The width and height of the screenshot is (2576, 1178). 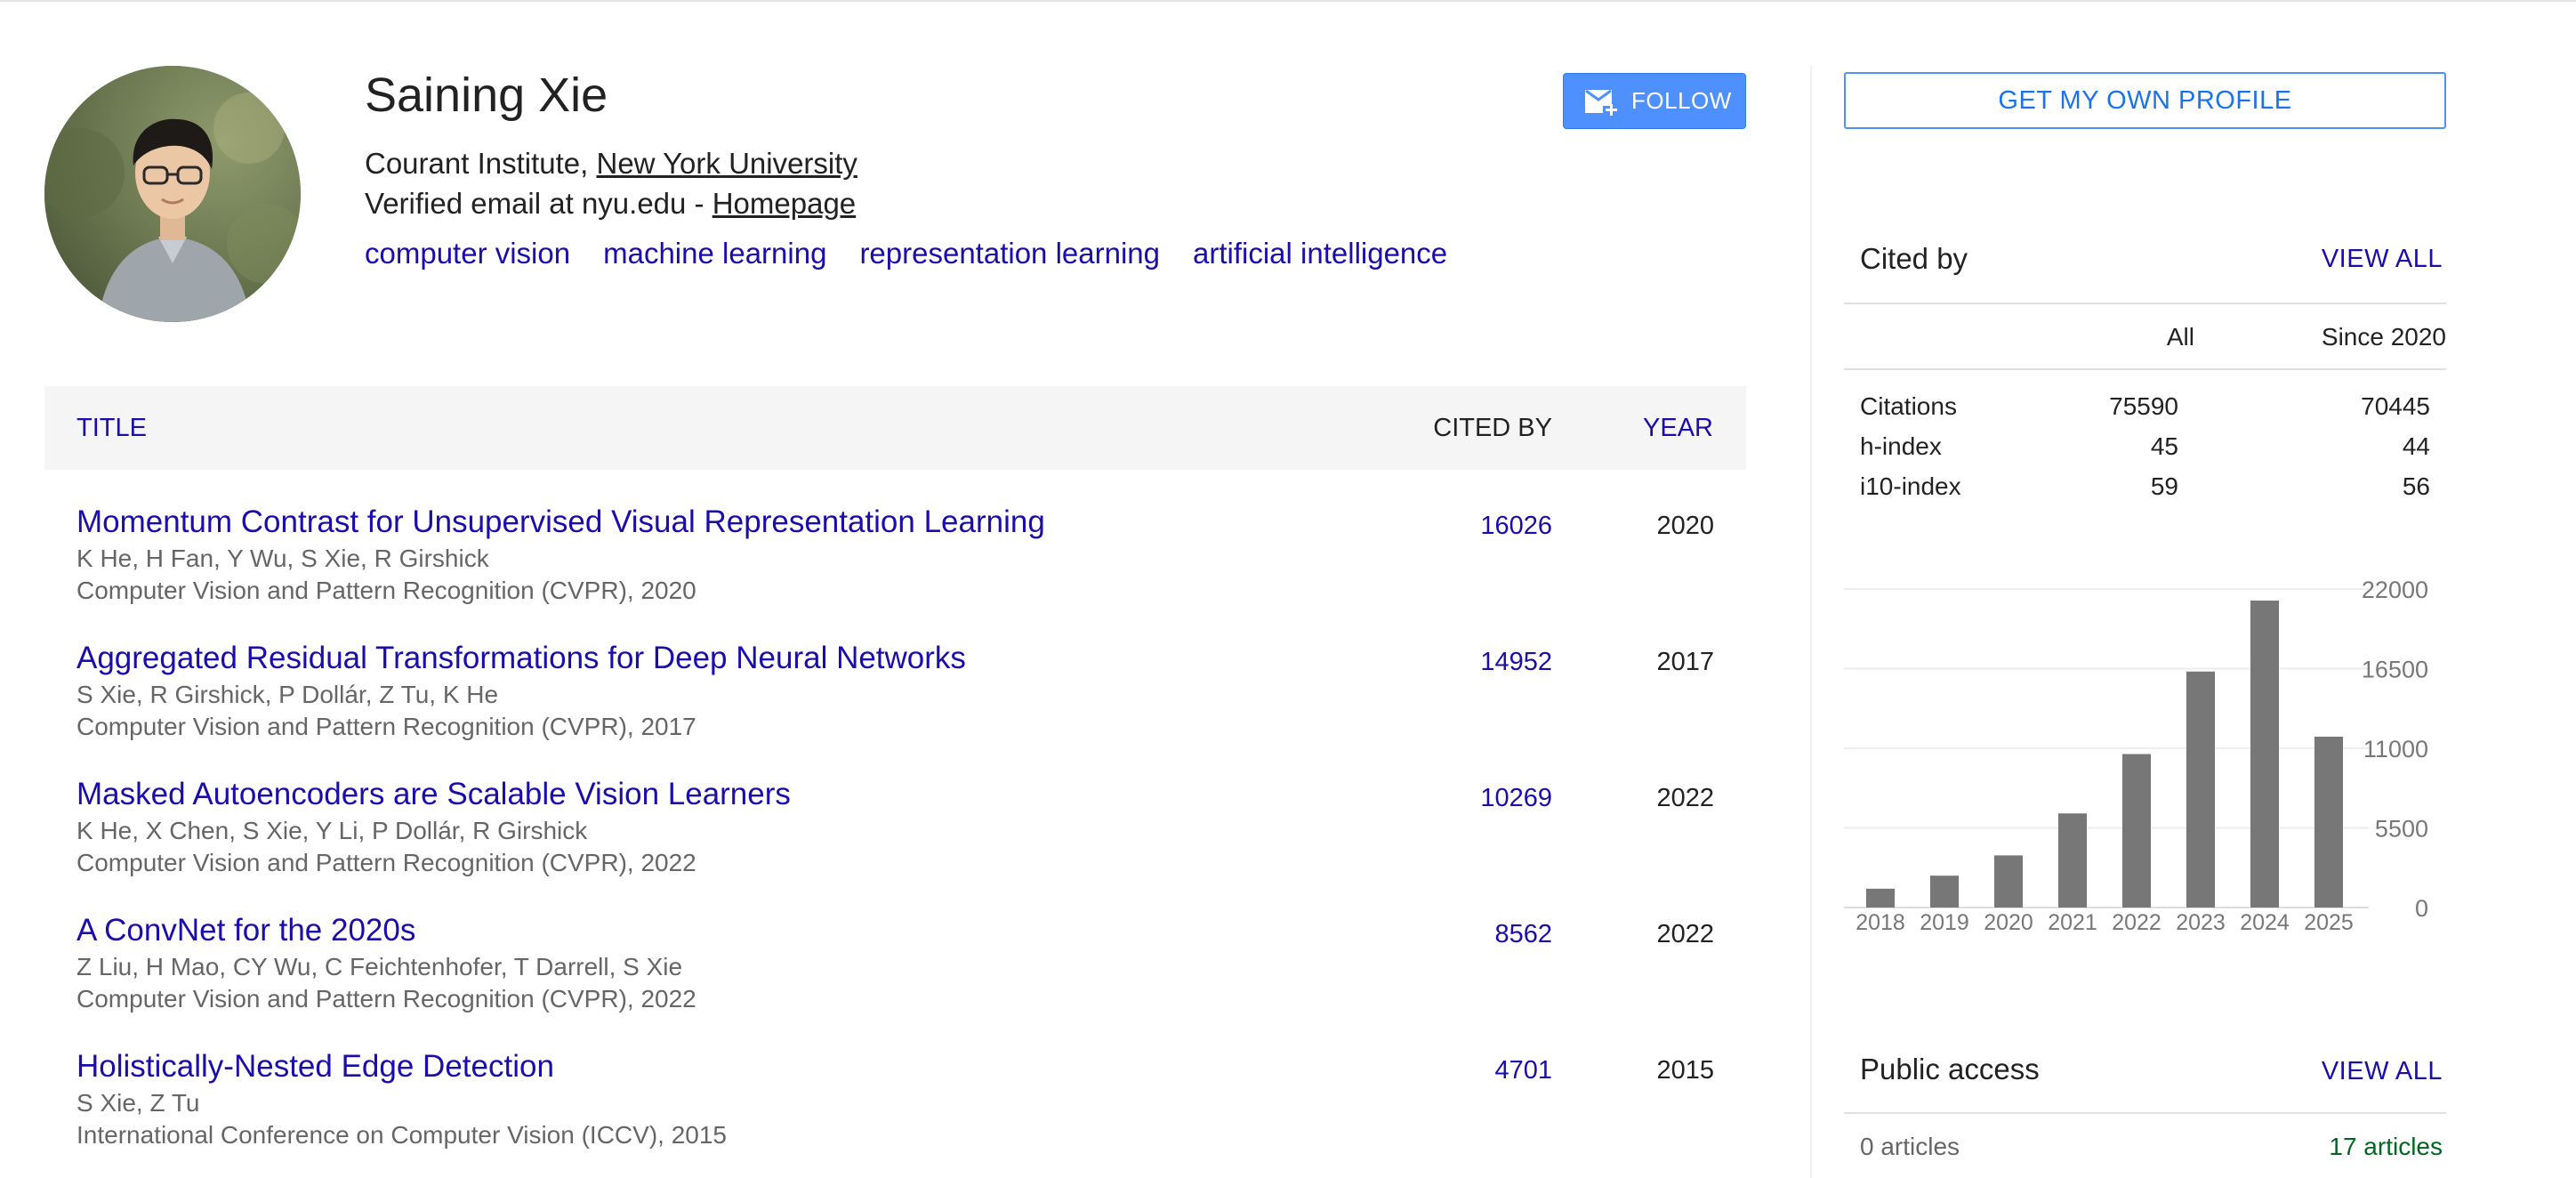 I want to click on chart-y-tick-label: 0, so click(x=2421, y=908).